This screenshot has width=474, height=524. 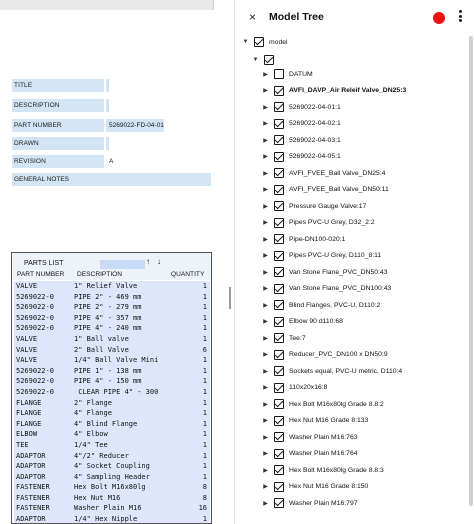 What do you see at coordinates (112, 339) in the screenshot?
I see `parts-list-row: VALVE 1" Ball valve 1` at bounding box center [112, 339].